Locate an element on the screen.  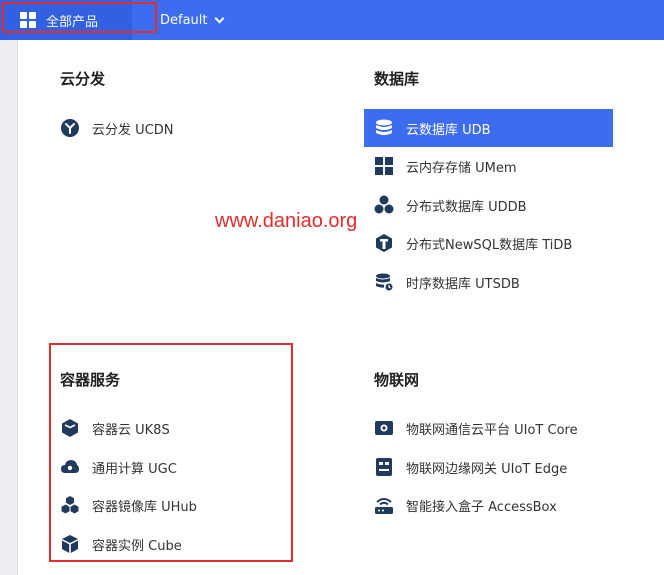
product-label: 时序数据库 UTSDB is located at coordinates (463, 284).